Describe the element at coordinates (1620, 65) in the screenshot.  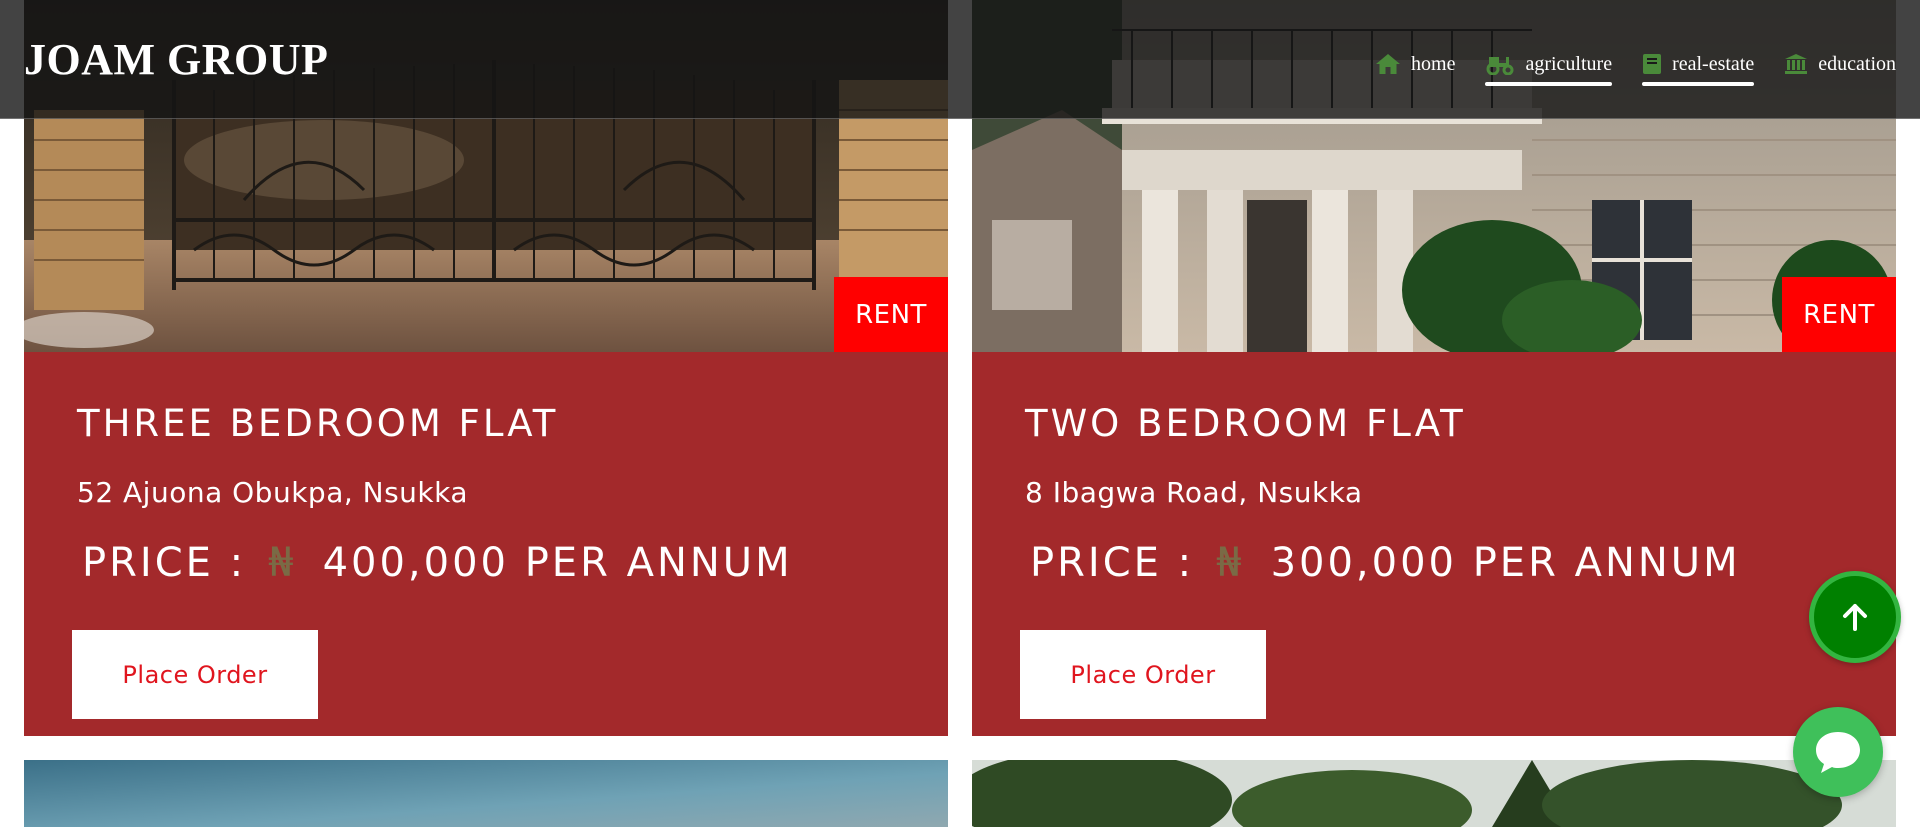
I see `main-nav: home agriculture real-estate education` at that location.